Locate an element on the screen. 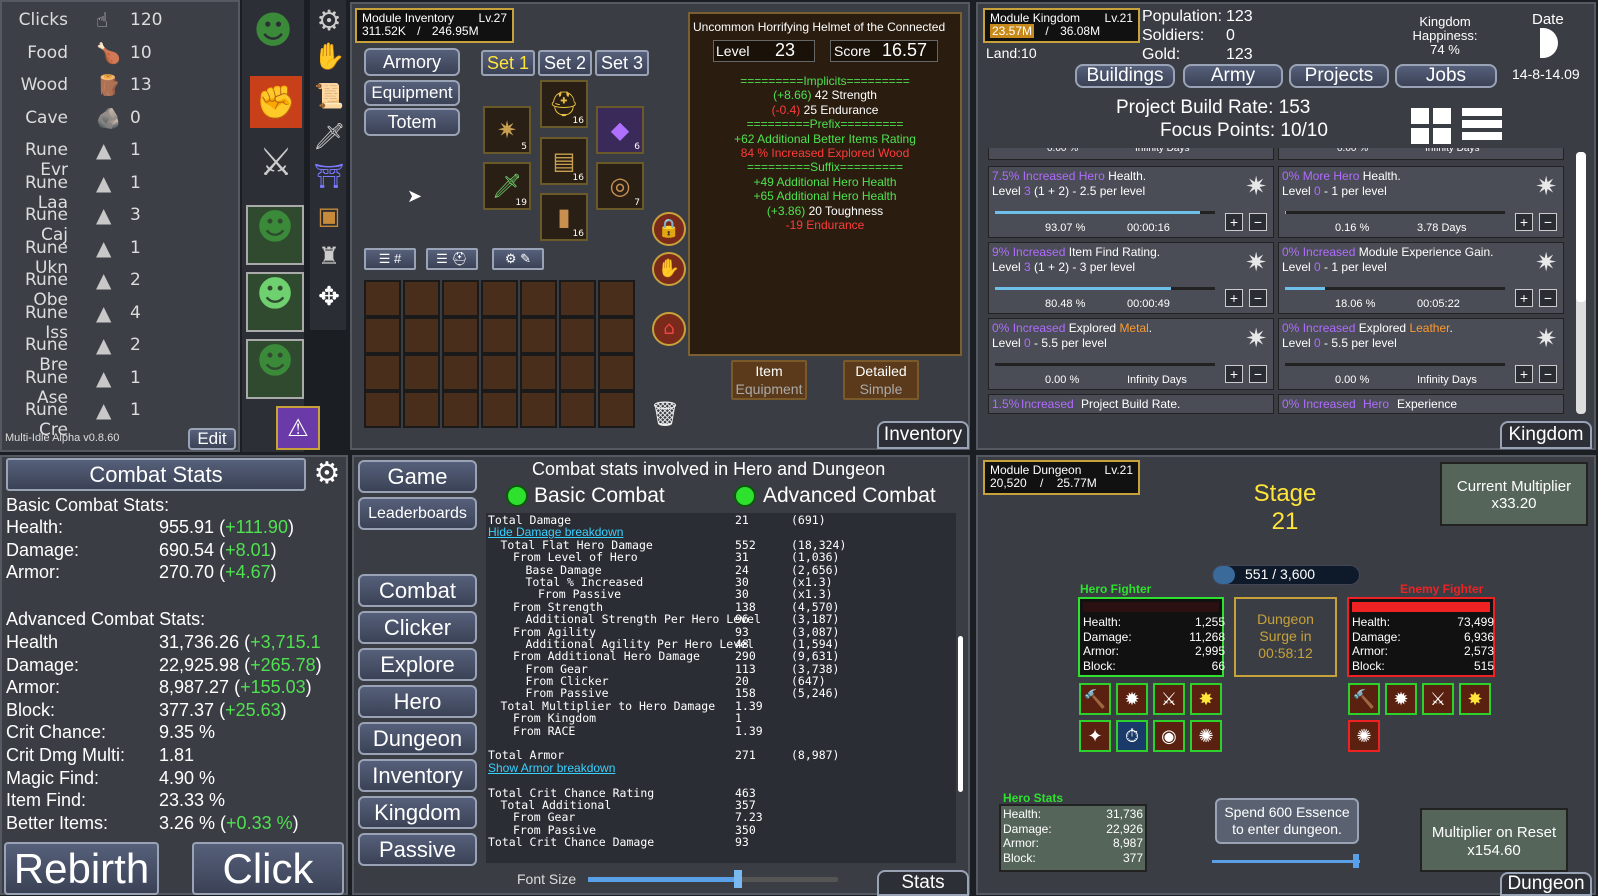 The image size is (1598, 896). sort-type-button: ☰ ⛑ is located at coordinates (452, 259).